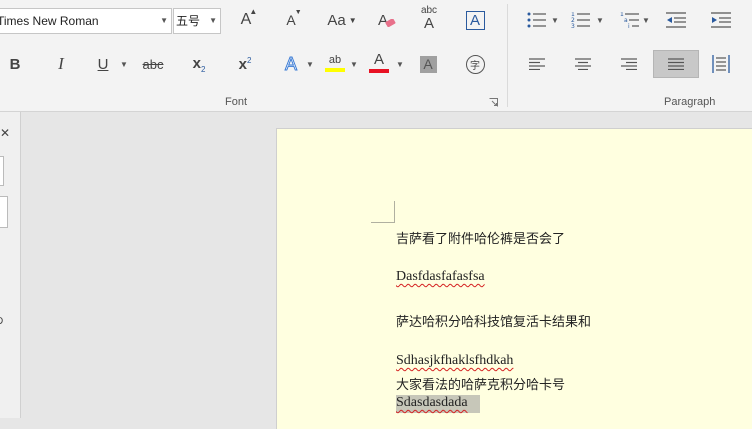 Image resolution: width=752 pixels, height=429 pixels. I want to click on increase-indent-icon, so click(721, 20).